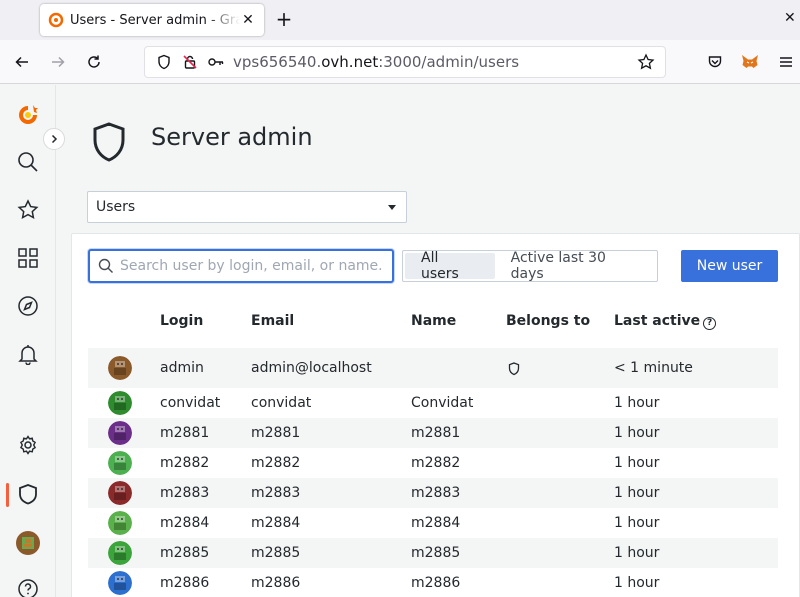 The width and height of the screenshot is (800, 597). I want to click on new-tab-button: +, so click(284, 20).